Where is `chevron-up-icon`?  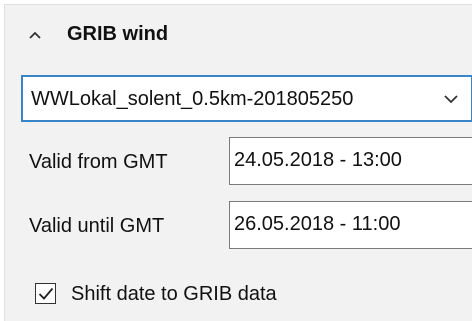 chevron-up-icon is located at coordinates (35, 33).